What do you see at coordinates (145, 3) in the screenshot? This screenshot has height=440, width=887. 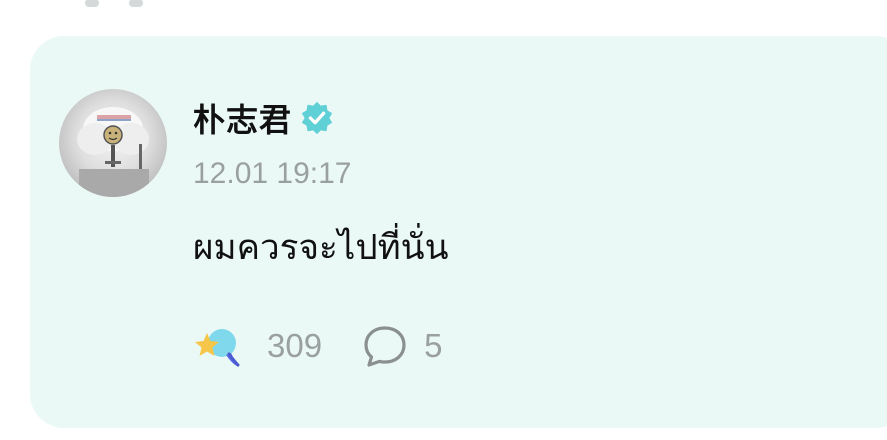 I see `previous-post-edge` at bounding box center [145, 3].